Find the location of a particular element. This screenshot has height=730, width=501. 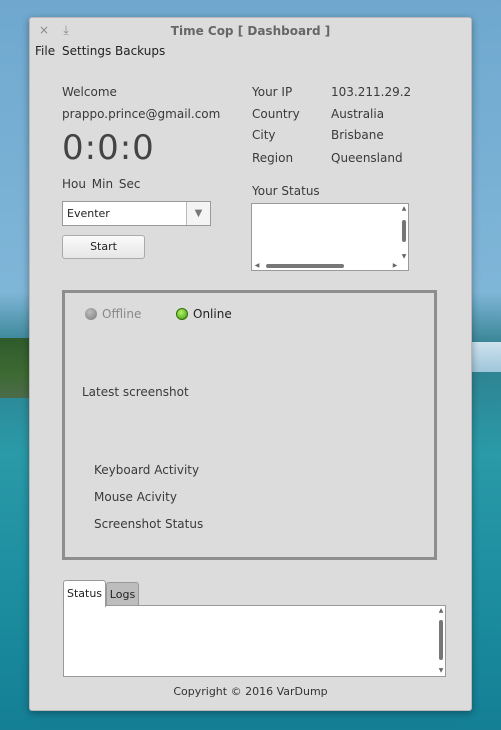

your-status-label: Your Status is located at coordinates (286, 191).